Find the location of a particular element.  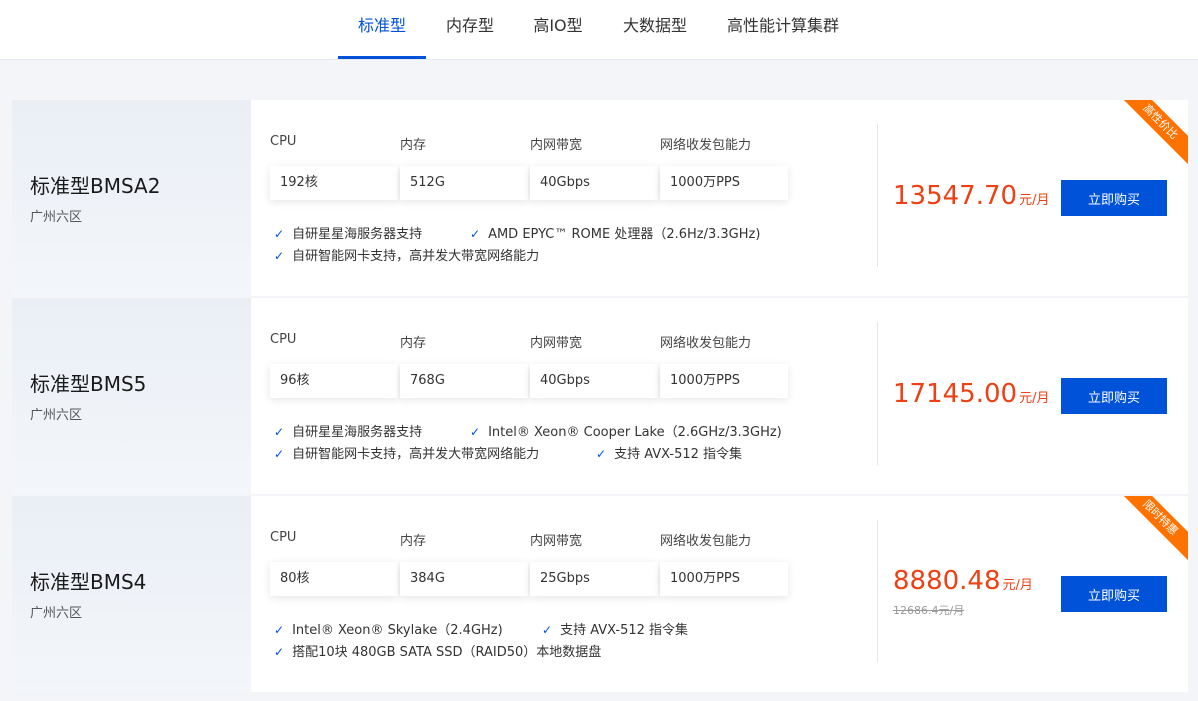

cpu-value: 80核 is located at coordinates (334, 579).